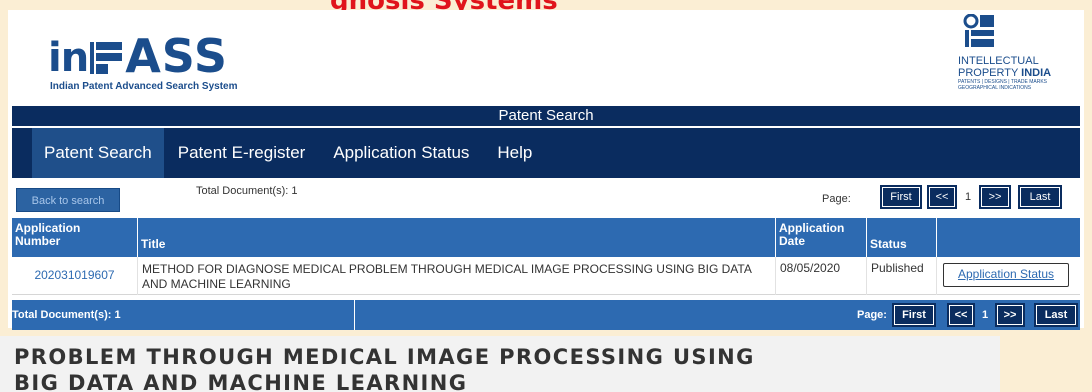 The width and height of the screenshot is (1092, 392). I want to click on ipi-line1: INTELLECTUAL, so click(998, 61).